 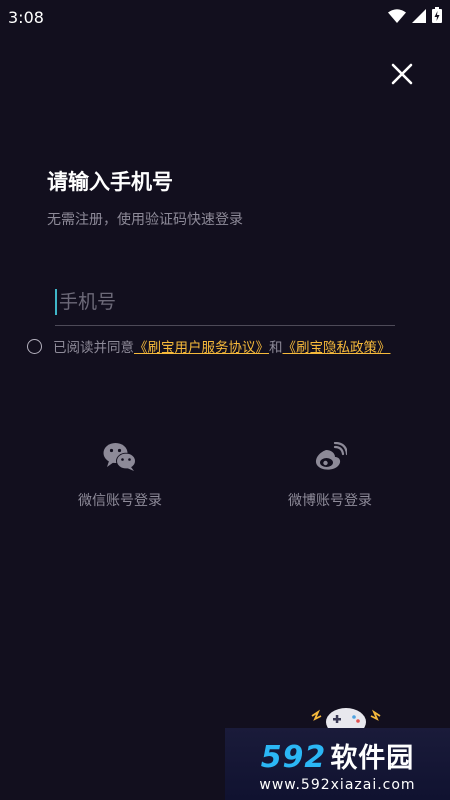 What do you see at coordinates (372, 758) in the screenshot?
I see `watermark-text: 软件园` at bounding box center [372, 758].